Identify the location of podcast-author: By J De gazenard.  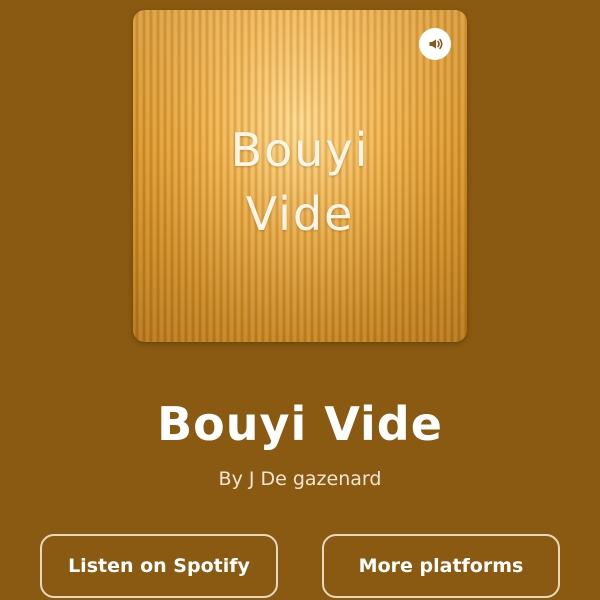
(300, 479).